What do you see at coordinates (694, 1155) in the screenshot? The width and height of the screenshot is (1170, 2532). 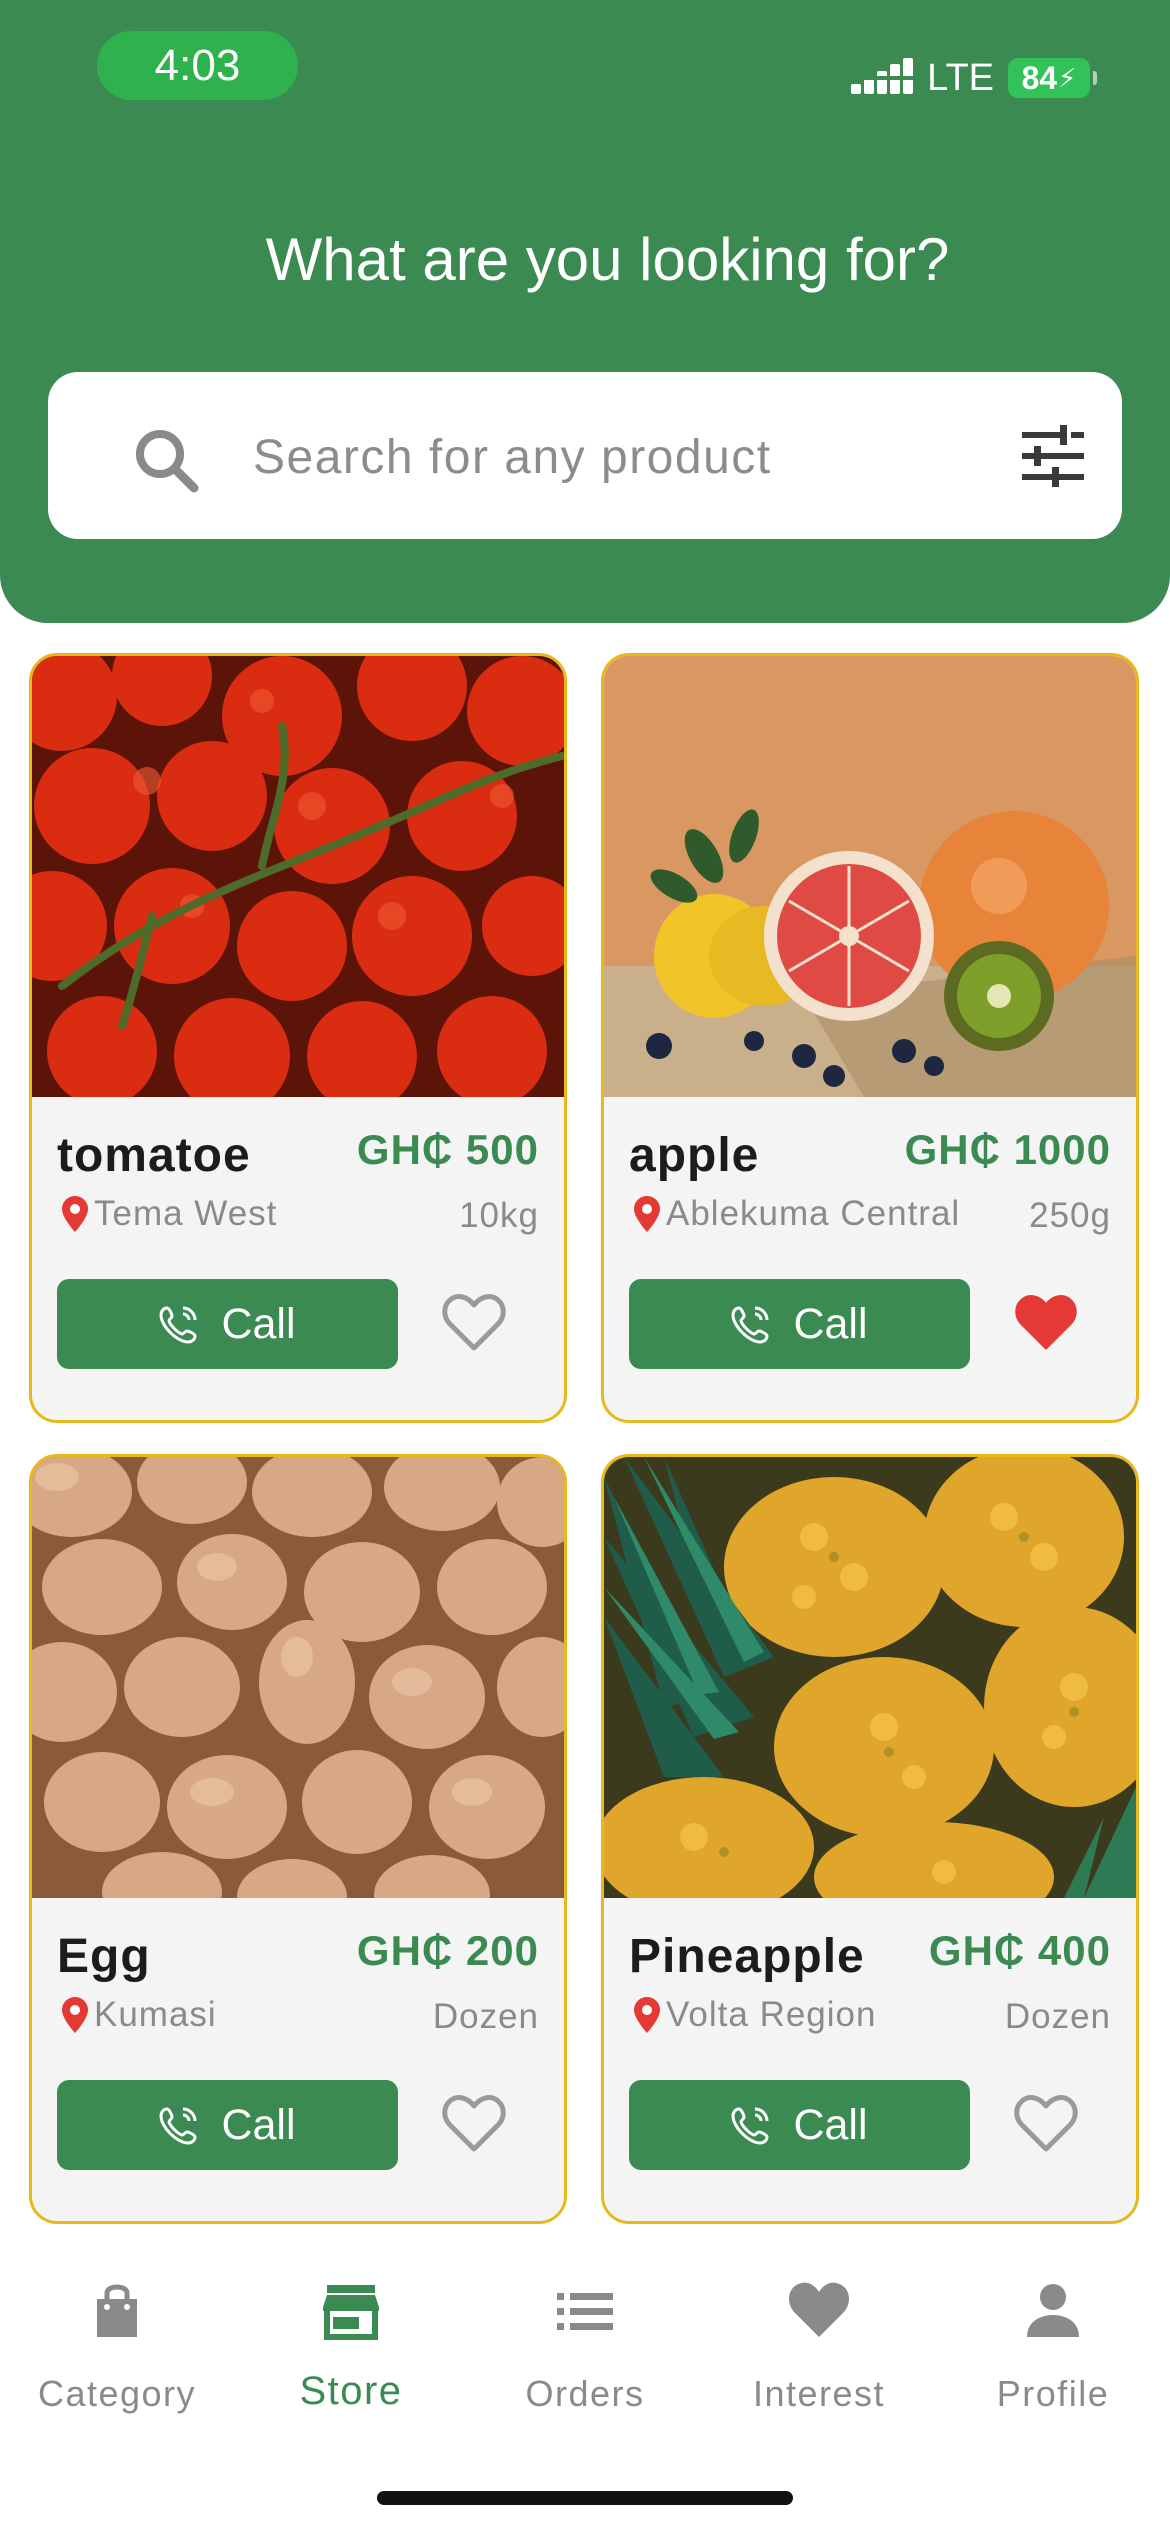 I see `product-name: apple` at bounding box center [694, 1155].